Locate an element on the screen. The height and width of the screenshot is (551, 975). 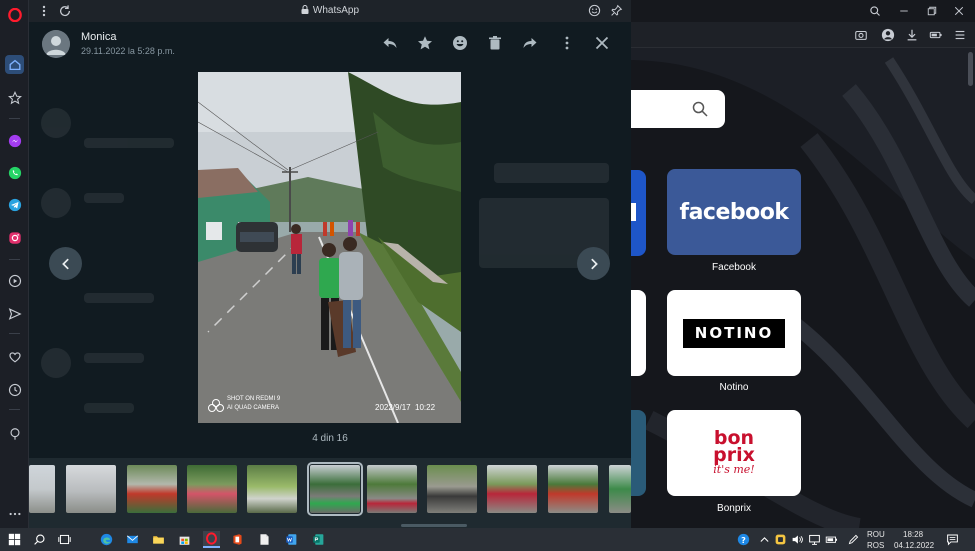
bookmarks-icon is located at coordinates (14, 97).